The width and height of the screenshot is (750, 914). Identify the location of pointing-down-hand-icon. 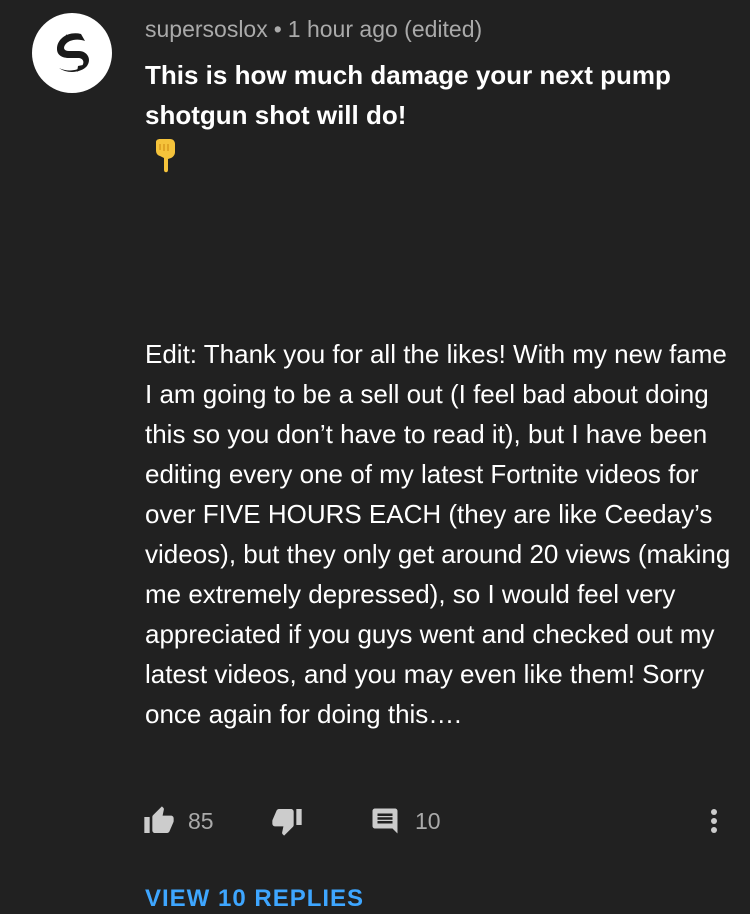
(165, 156).